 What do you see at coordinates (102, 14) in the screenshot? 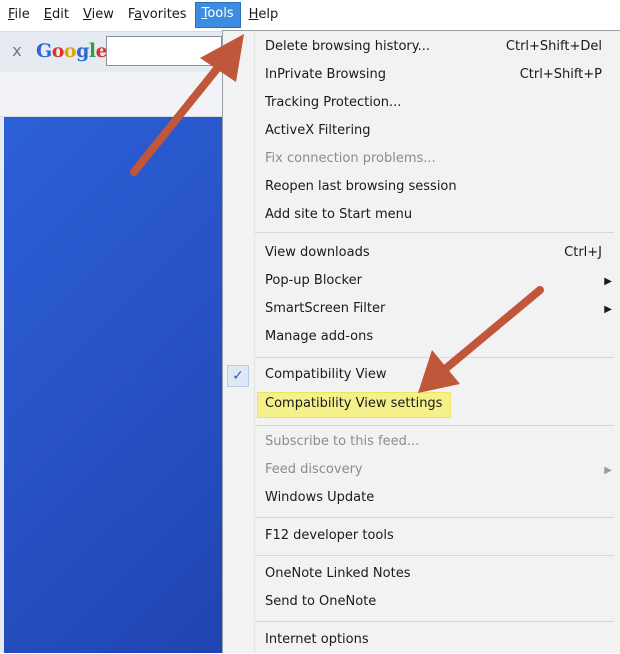
I see `menu-view-label: iew` at bounding box center [102, 14].